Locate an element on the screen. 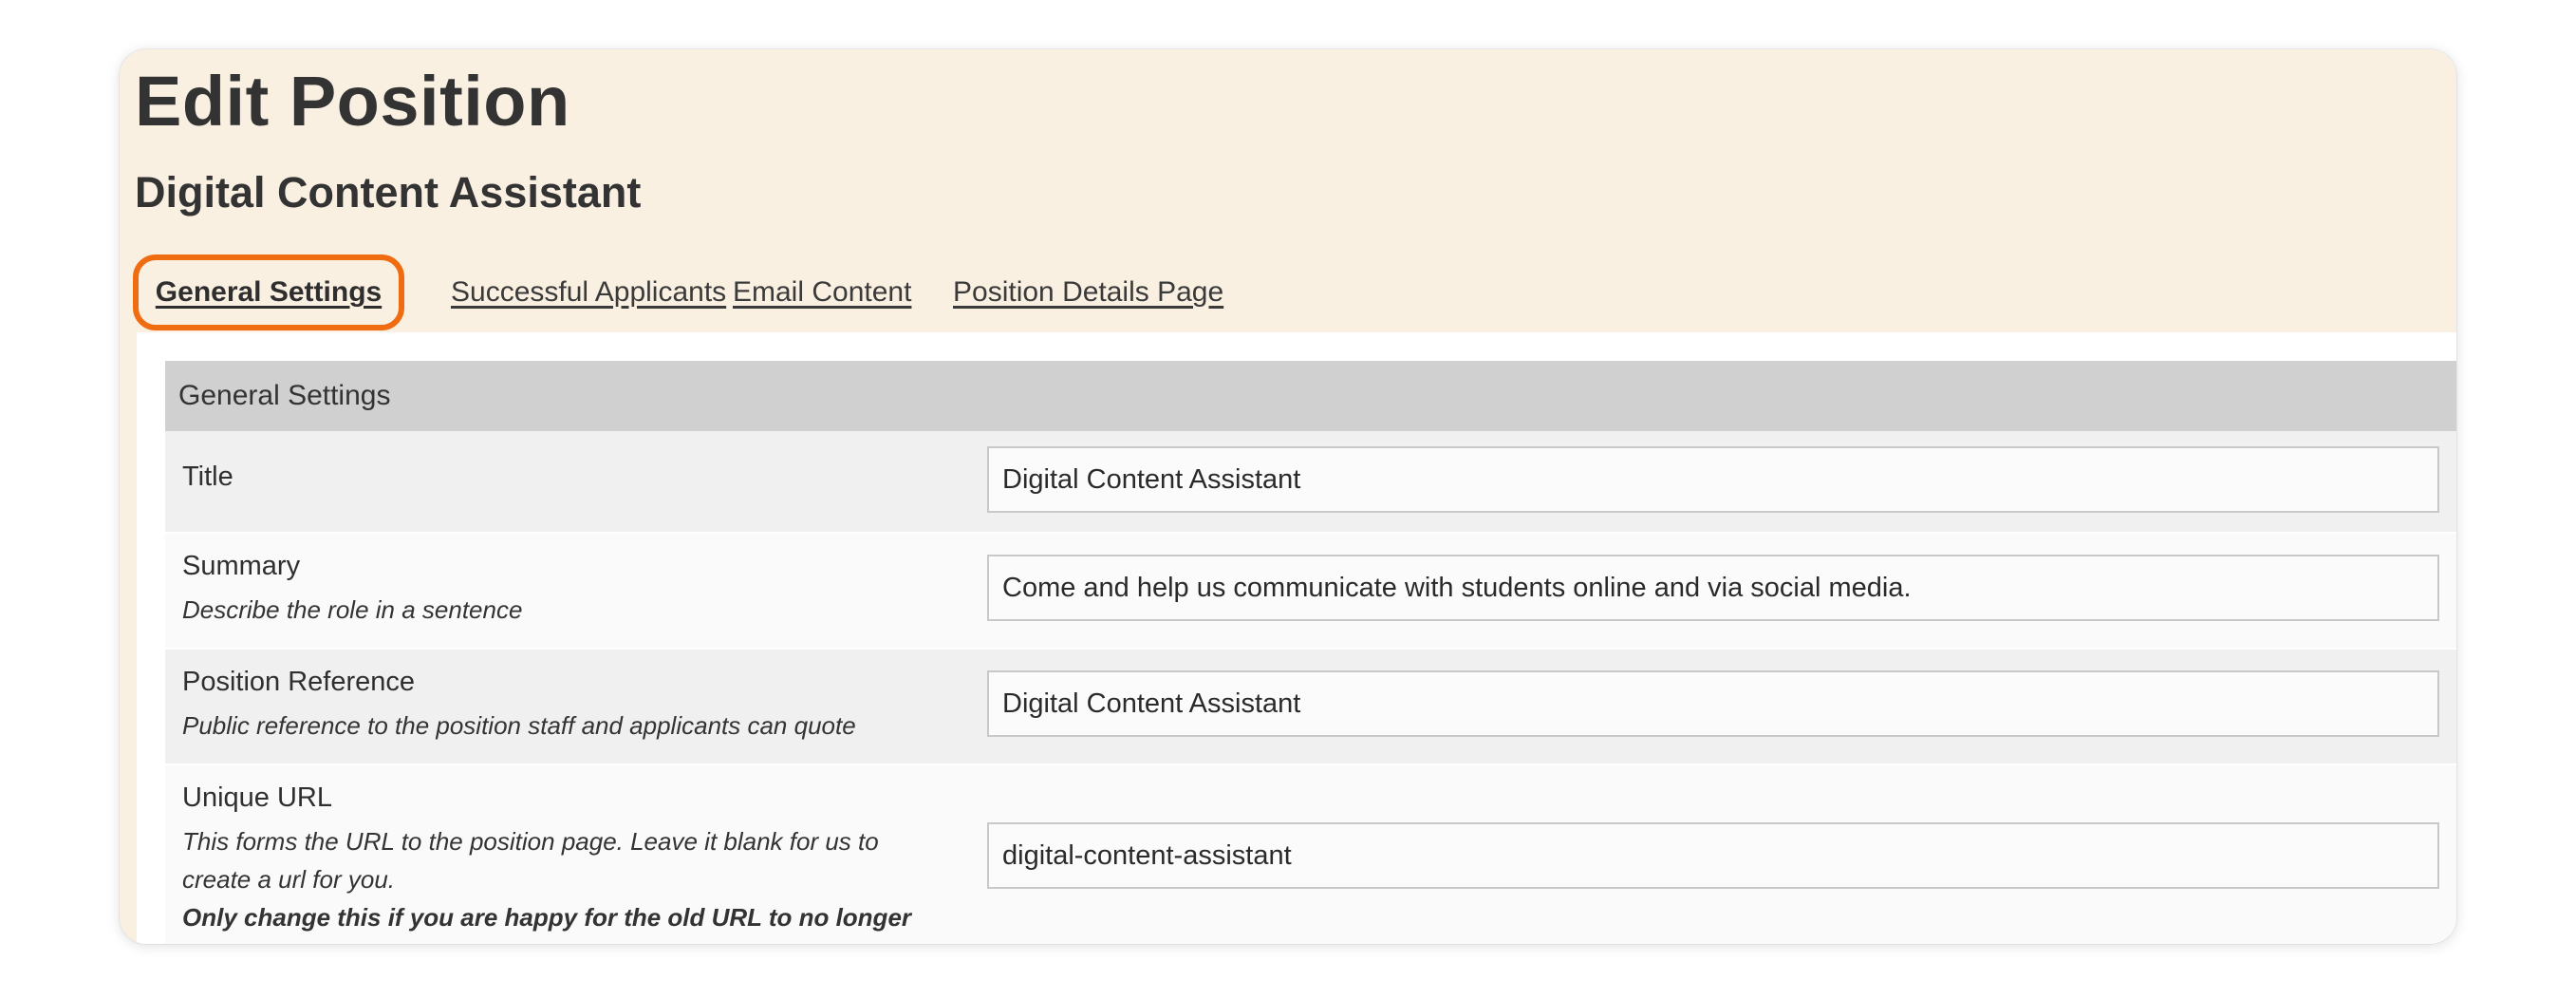  form-row-summary: Summary Describe the role in a sentence is located at coordinates (1310, 592).